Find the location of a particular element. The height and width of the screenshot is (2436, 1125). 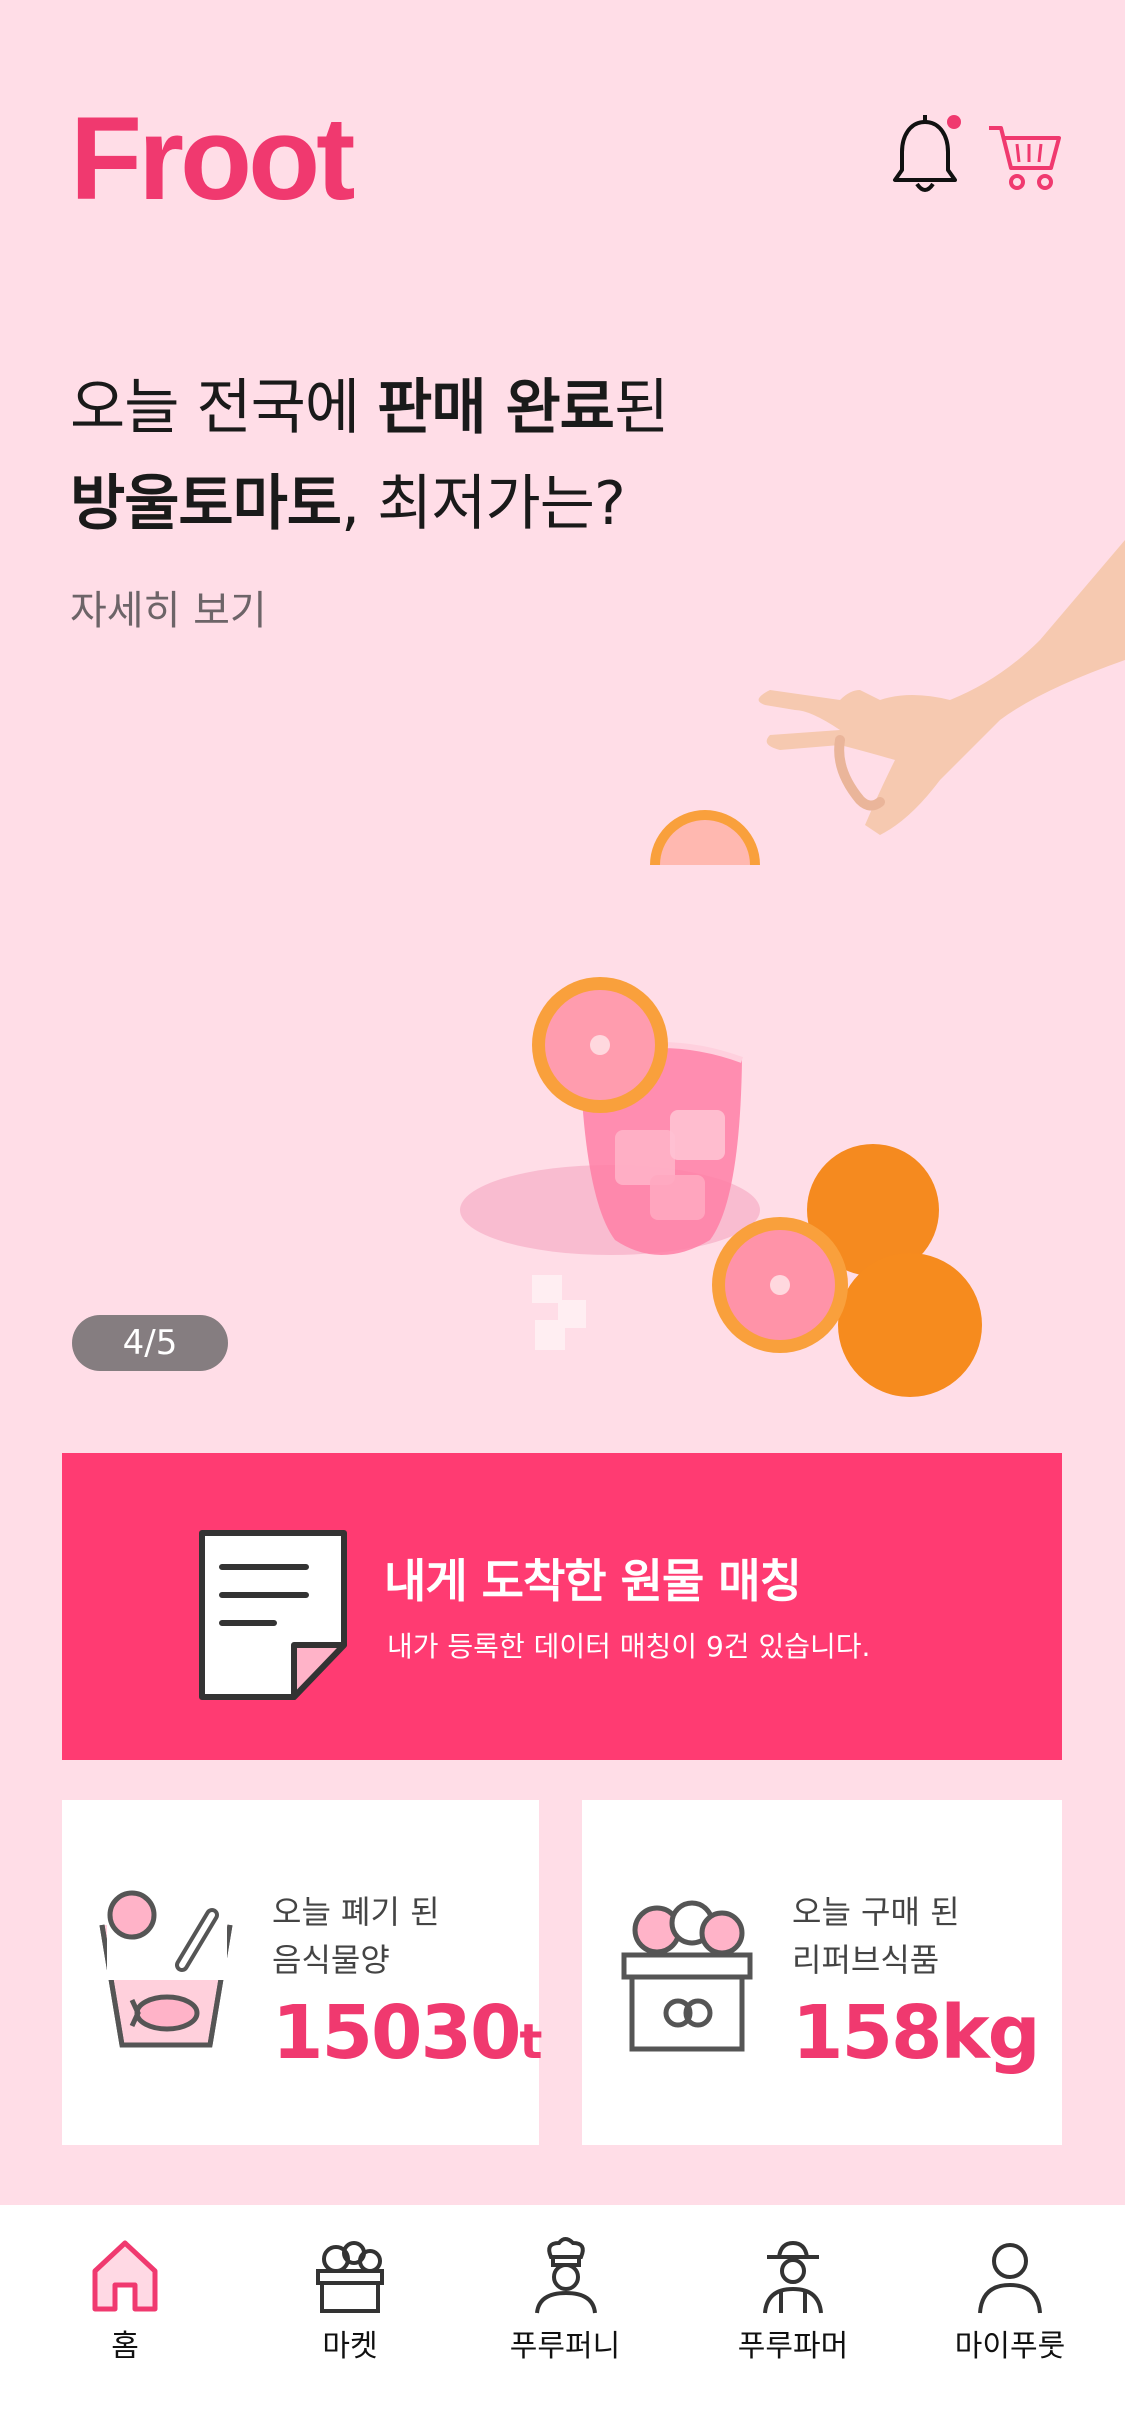

grocery-box-icon is located at coordinates (687, 1970).